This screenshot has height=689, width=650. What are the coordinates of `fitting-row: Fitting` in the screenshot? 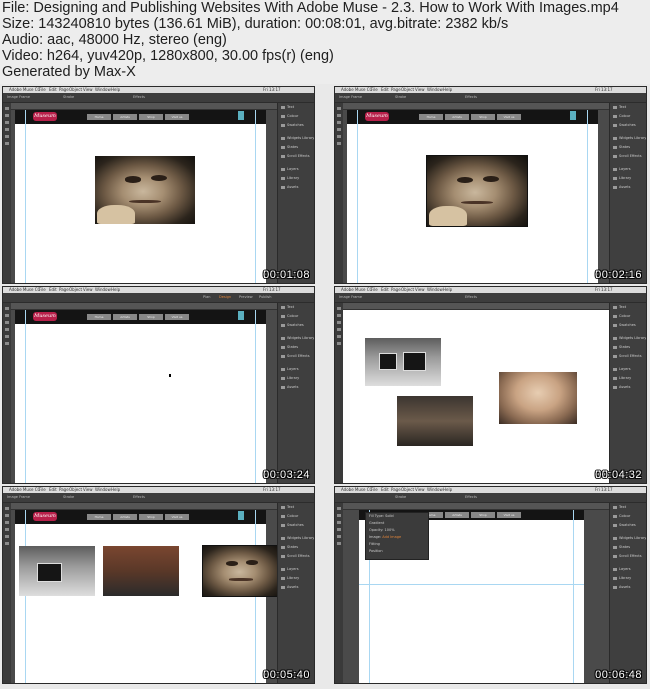 It's located at (397, 544).